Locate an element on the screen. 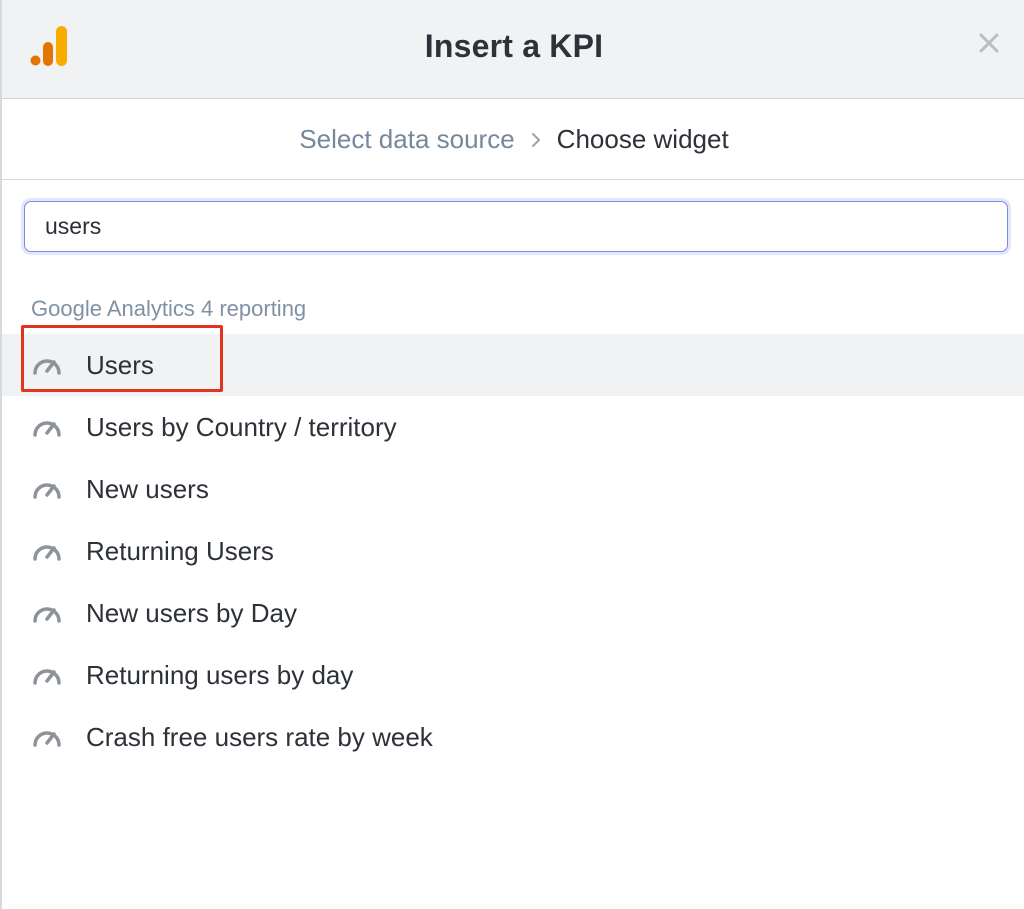 This screenshot has height=909, width=1024. list-item-label: New users by Day is located at coordinates (191, 612).